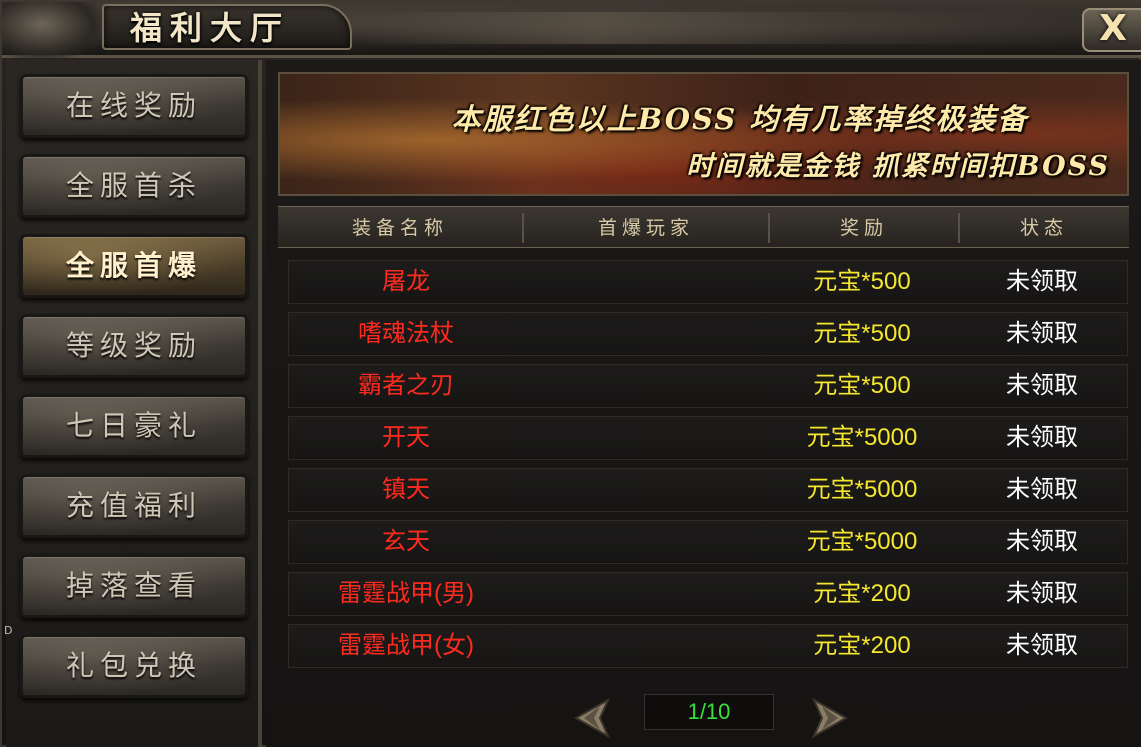  I want to click on arrow-left-icon, so click(592, 718).